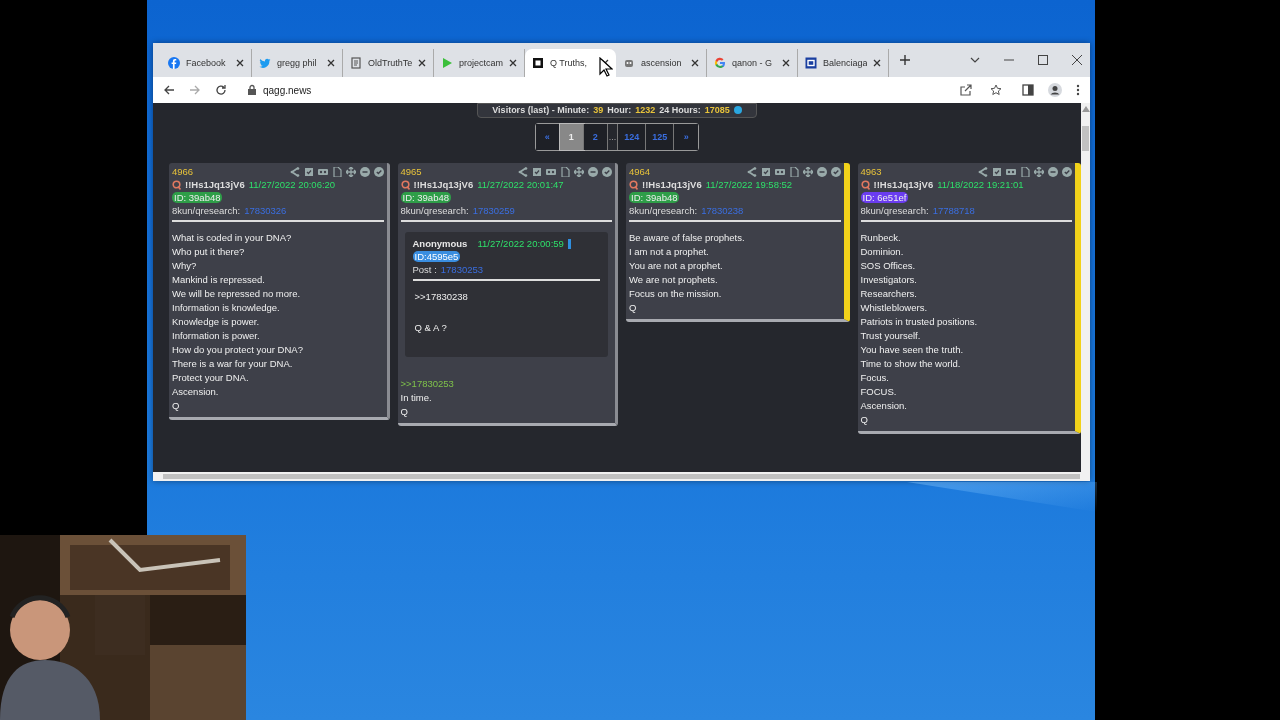 The width and height of the screenshot is (1280, 720). What do you see at coordinates (440, 243) in the screenshot?
I see `author-name: Anonymous` at bounding box center [440, 243].